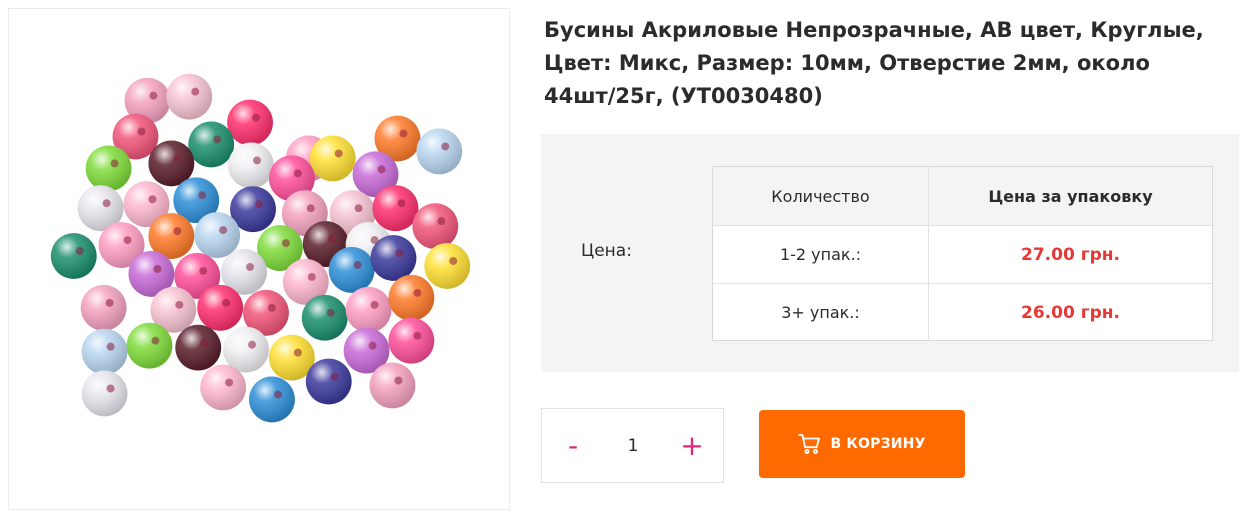 This screenshot has width=1253, height=520. I want to click on price-value: 26.00 грн., so click(1070, 312).